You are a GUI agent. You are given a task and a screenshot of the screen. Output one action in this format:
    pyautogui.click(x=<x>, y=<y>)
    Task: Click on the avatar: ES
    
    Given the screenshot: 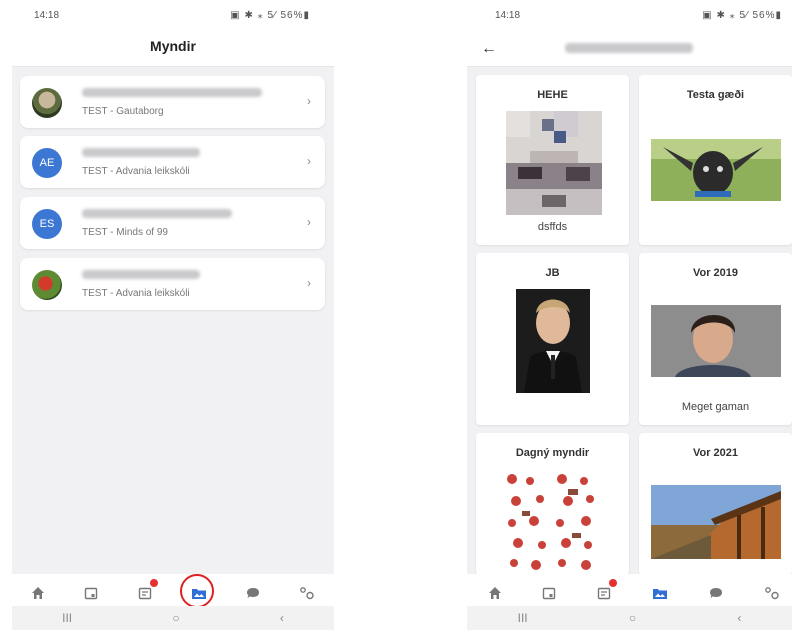 What is the action you would take?
    pyautogui.click(x=47, y=224)
    